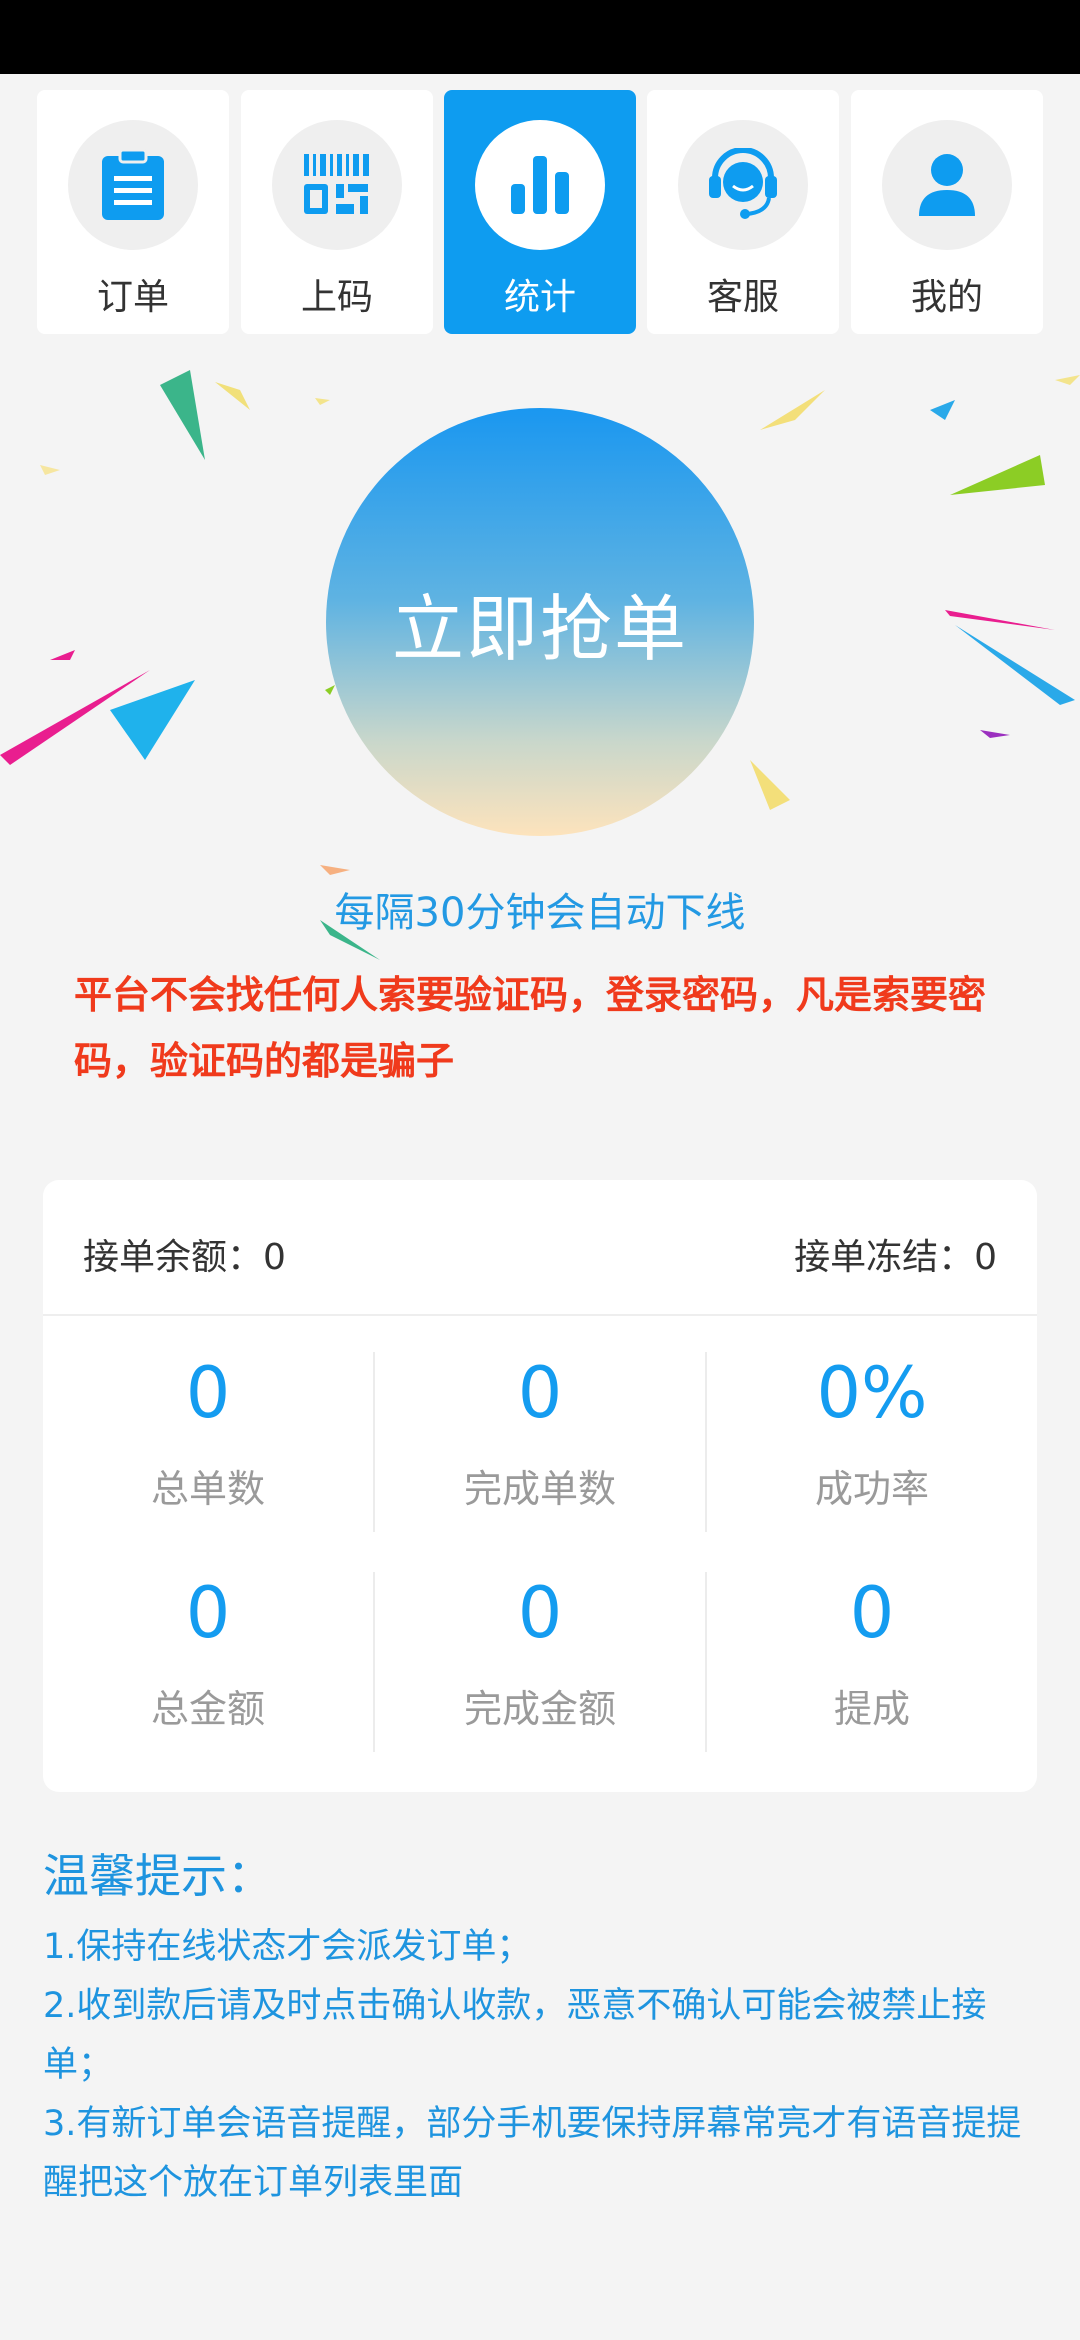  Describe the element at coordinates (133, 185) in the screenshot. I see `clipboard-icon` at that location.